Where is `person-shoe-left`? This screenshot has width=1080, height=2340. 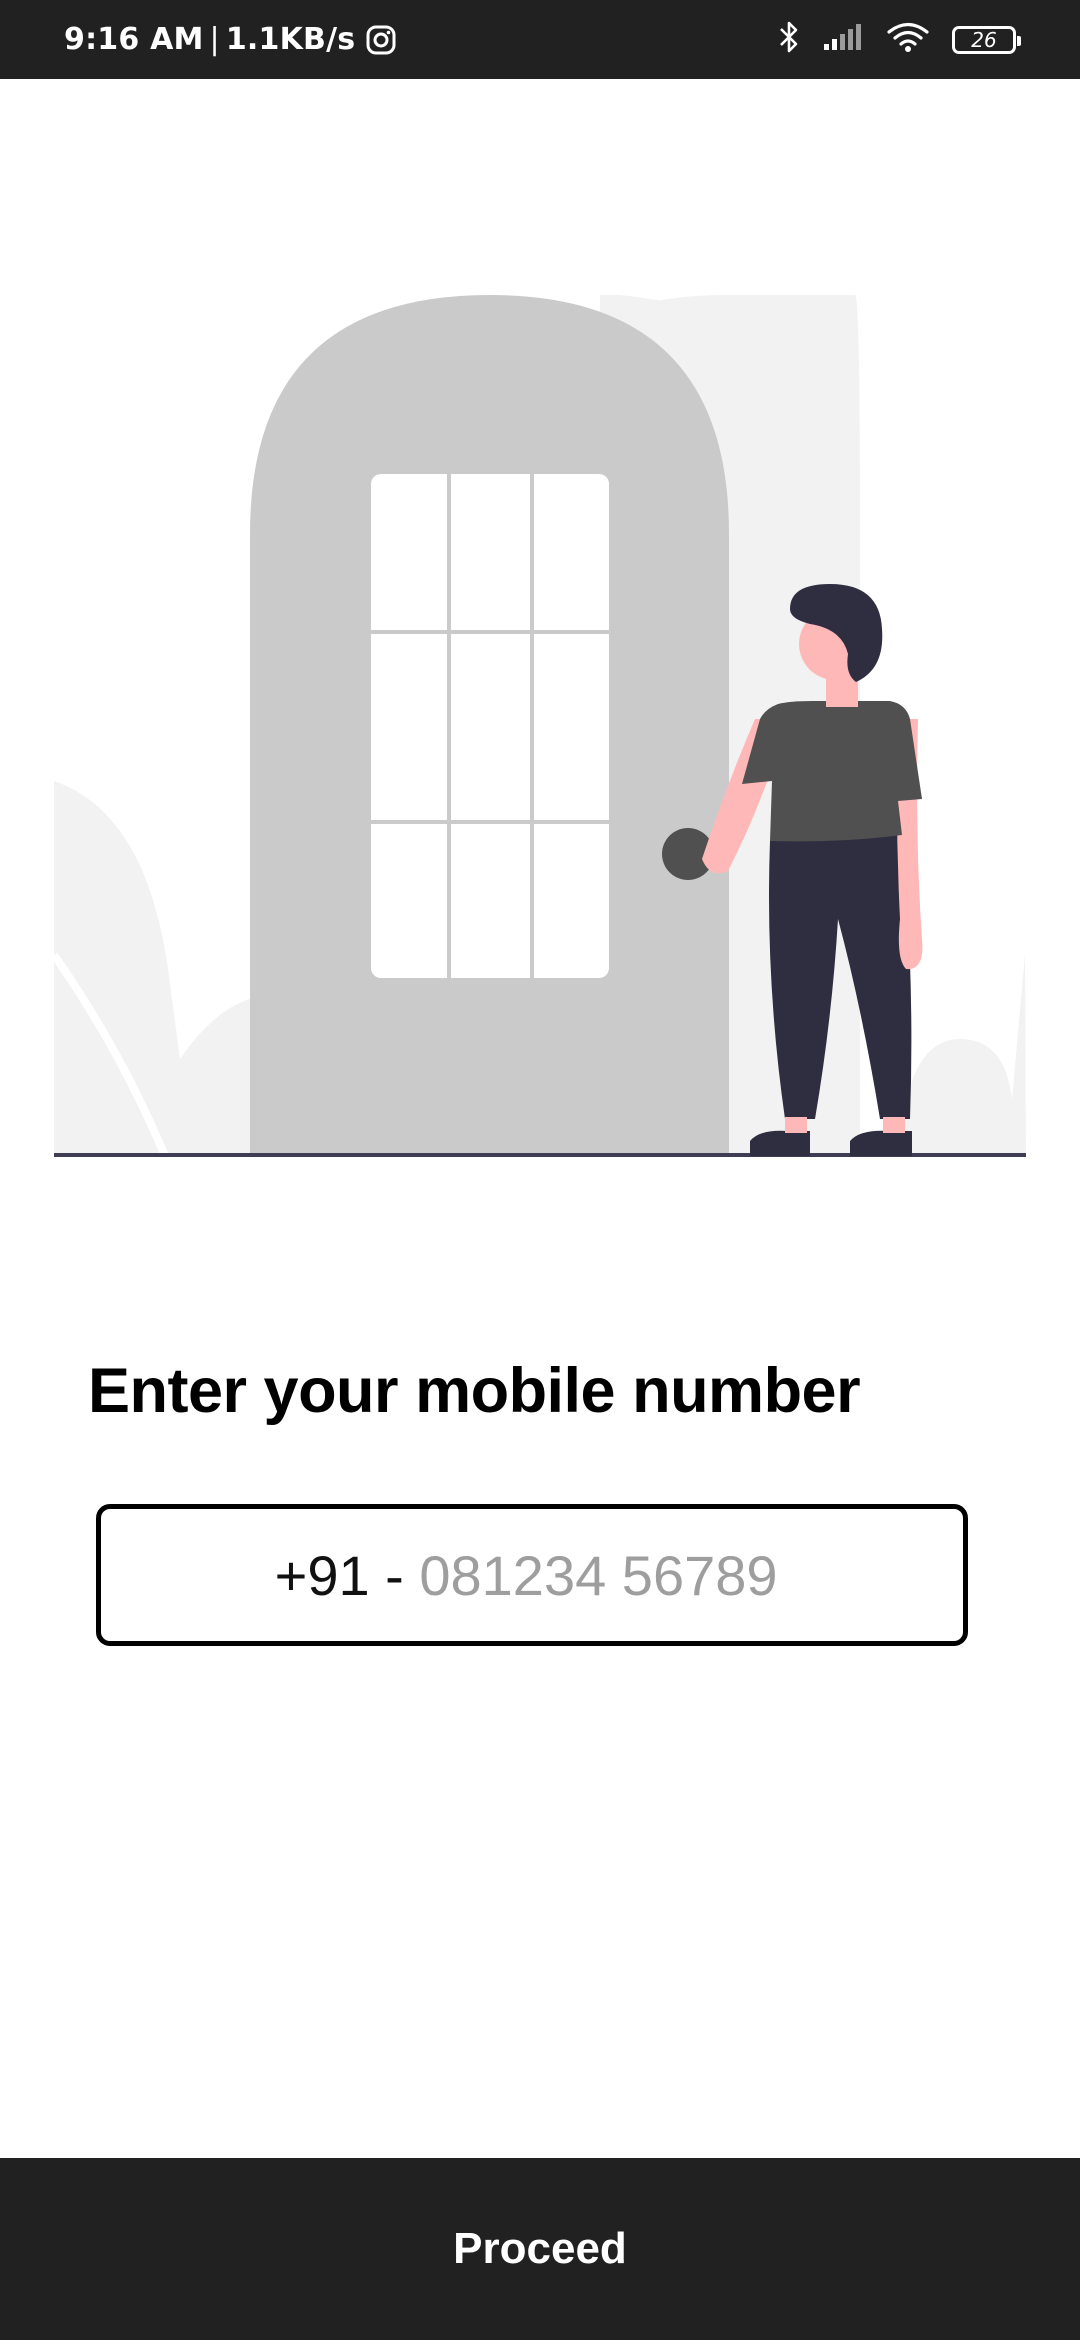 person-shoe-left is located at coordinates (780, 1143).